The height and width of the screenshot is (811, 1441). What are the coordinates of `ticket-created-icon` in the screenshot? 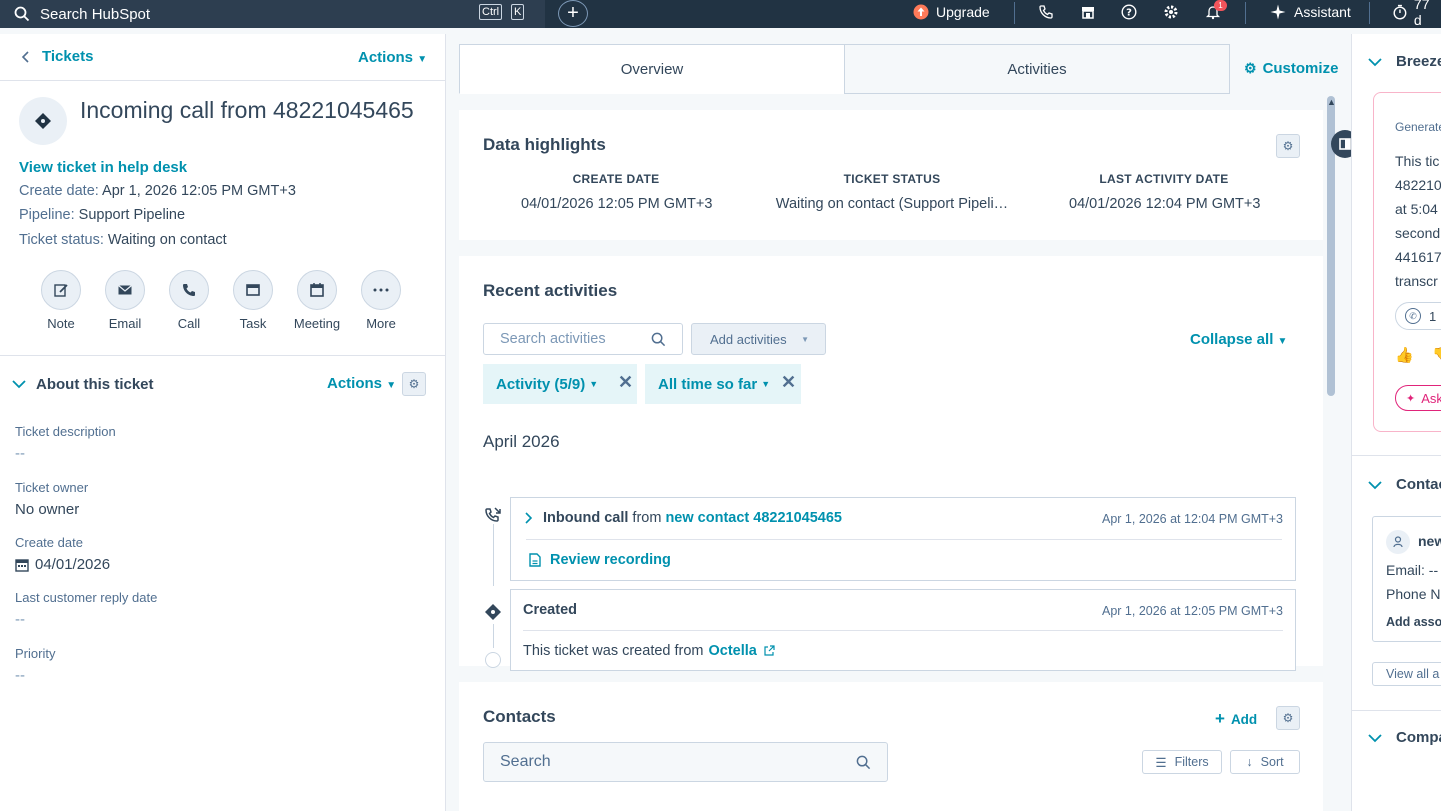 It's located at (493, 613).